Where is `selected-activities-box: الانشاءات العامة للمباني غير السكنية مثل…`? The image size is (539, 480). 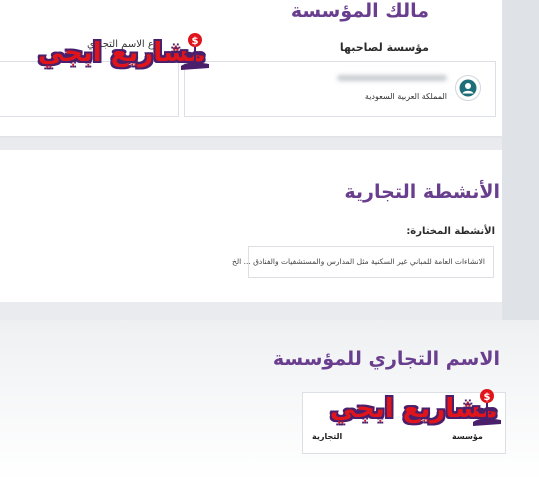 selected-activities-box: الانشاءات العامة للمباني غير السكنية مثل… is located at coordinates (363, 262).